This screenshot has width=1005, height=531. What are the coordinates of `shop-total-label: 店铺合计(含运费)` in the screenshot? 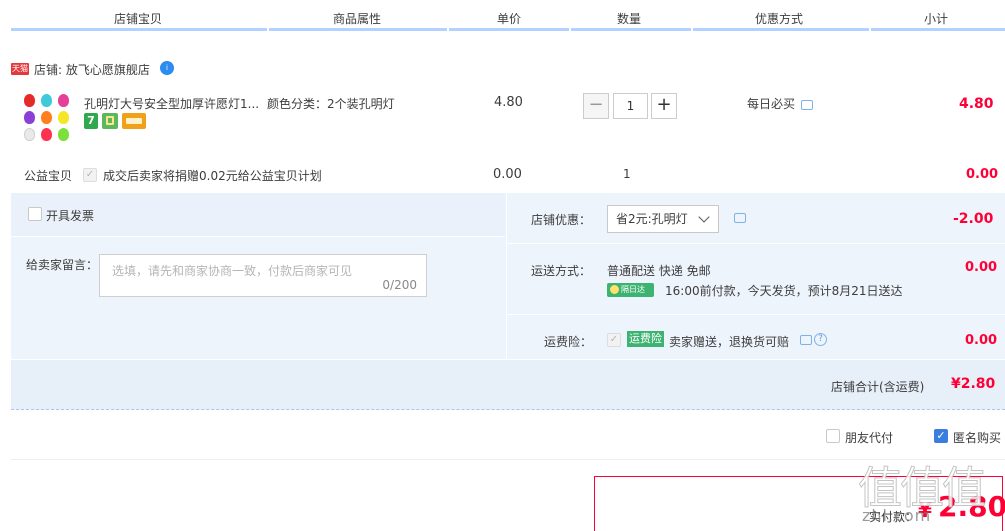 It's located at (878, 387).